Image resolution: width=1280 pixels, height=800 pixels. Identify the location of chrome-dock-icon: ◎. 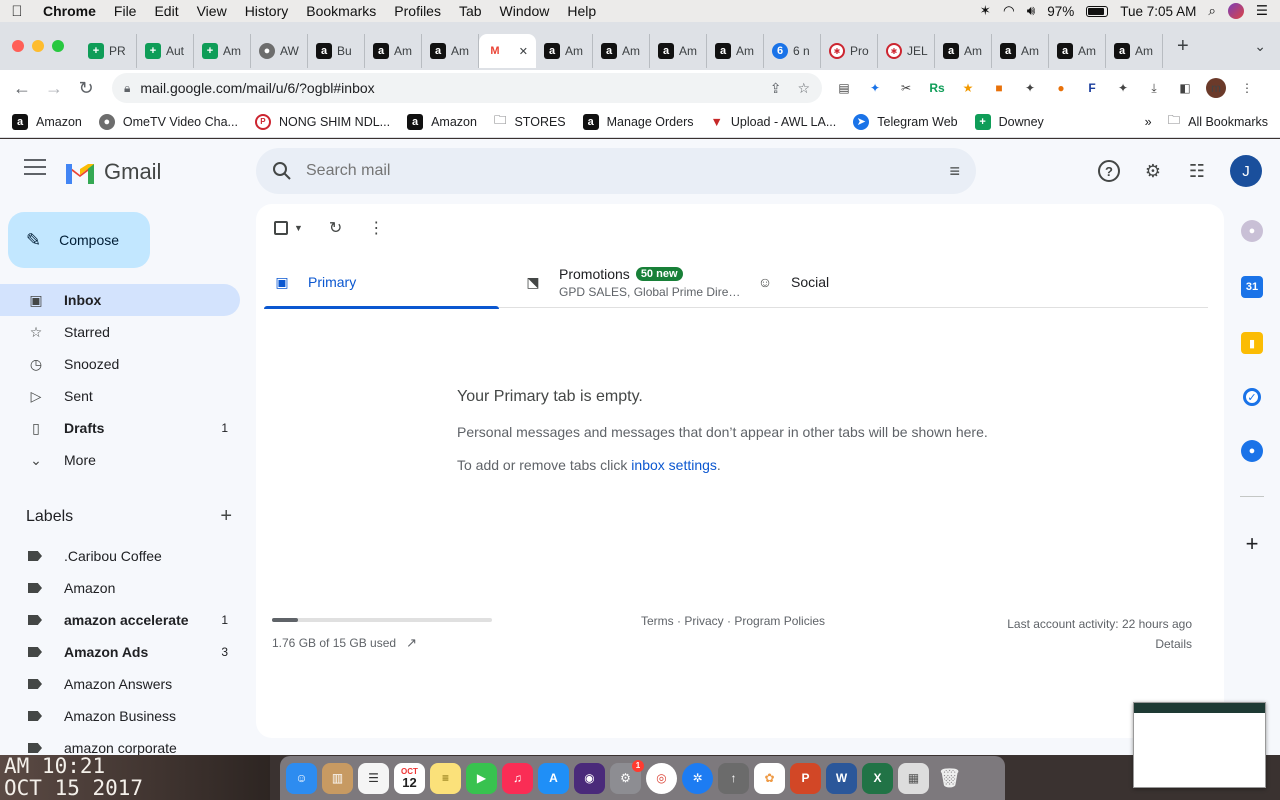
(661, 778).